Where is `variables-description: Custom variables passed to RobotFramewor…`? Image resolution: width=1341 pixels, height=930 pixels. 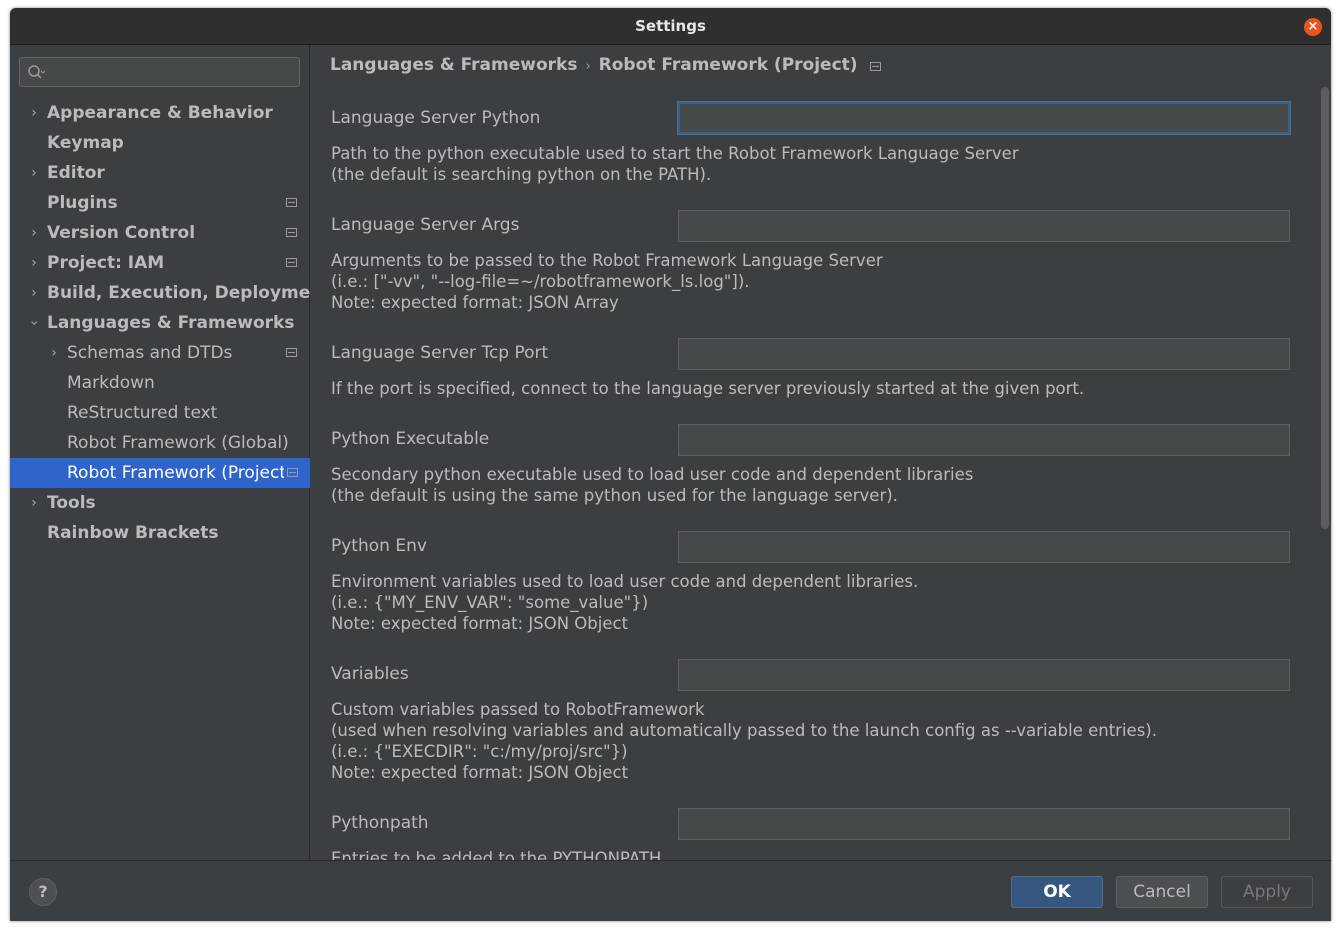
variables-description: Custom variables passed to RobotFramewor… is located at coordinates (744, 741).